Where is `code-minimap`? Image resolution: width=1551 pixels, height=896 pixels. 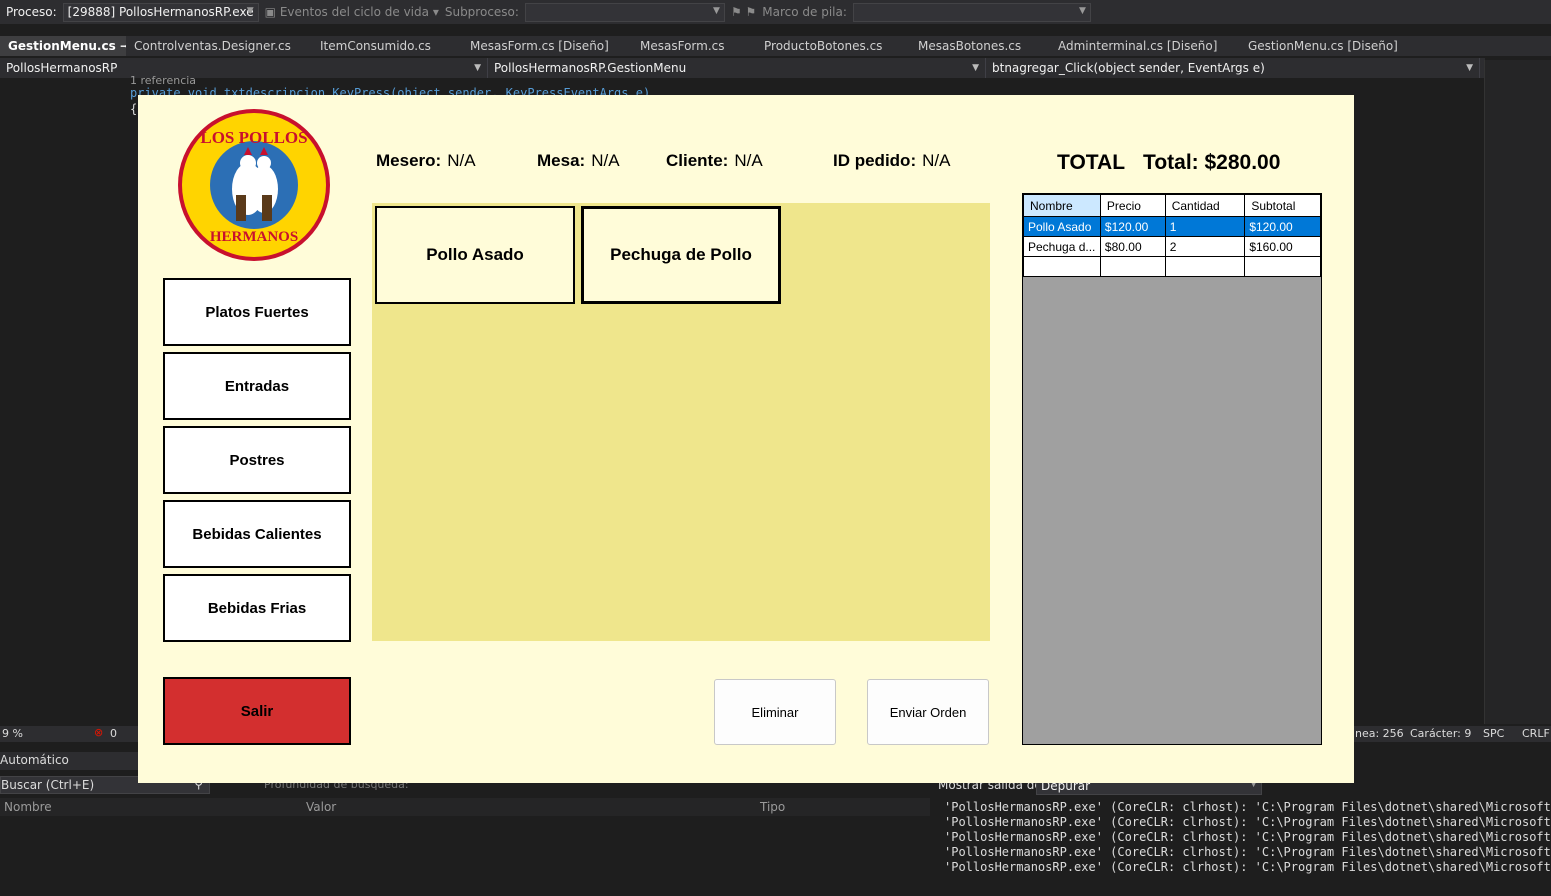 code-minimap is located at coordinates (1517, 392).